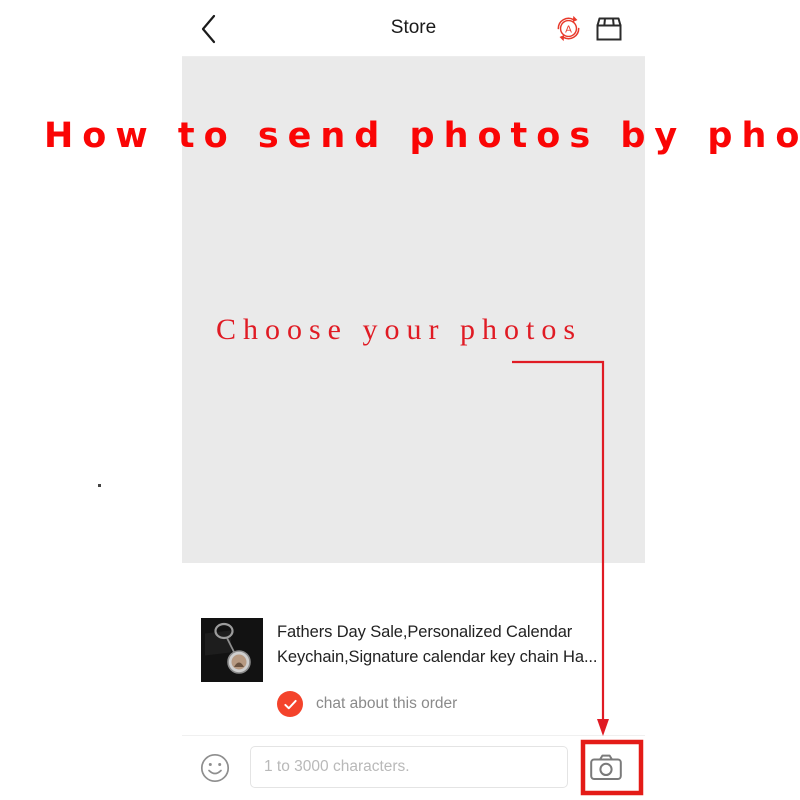  Describe the element at coordinates (387, 703) in the screenshot. I see `chat-about-order-label: chat about this order` at that location.